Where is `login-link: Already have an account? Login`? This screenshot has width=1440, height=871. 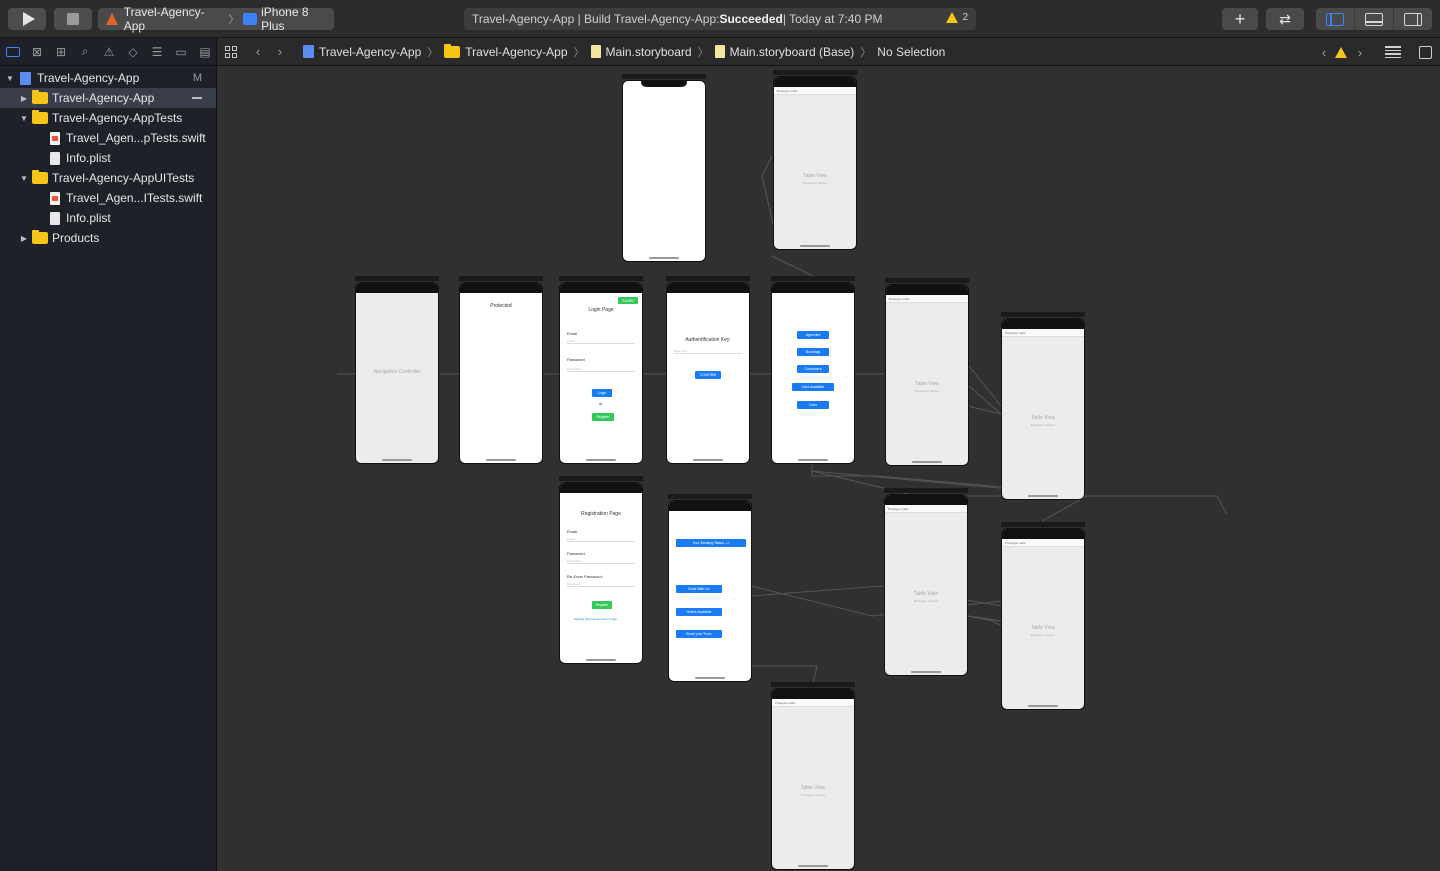 login-link: Already have an account? Login is located at coordinates (595, 619).